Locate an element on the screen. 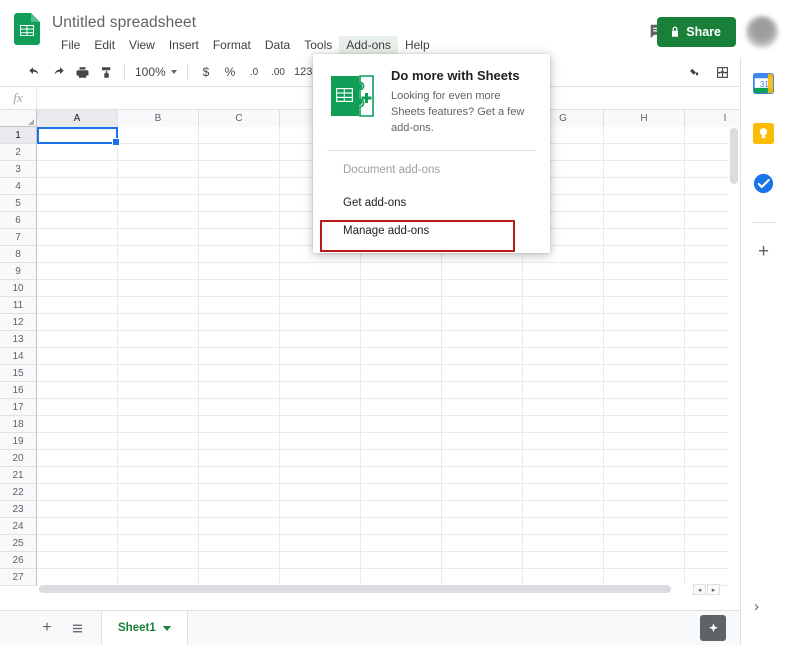 Image resolution: width=786 pixels, height=645 pixels. cell-G12 is located at coordinates (563, 322).